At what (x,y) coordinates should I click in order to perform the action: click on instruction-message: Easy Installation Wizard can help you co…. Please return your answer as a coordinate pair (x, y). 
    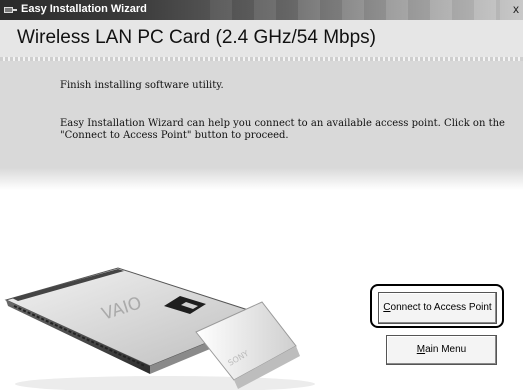
    Looking at the image, I should click on (282, 129).